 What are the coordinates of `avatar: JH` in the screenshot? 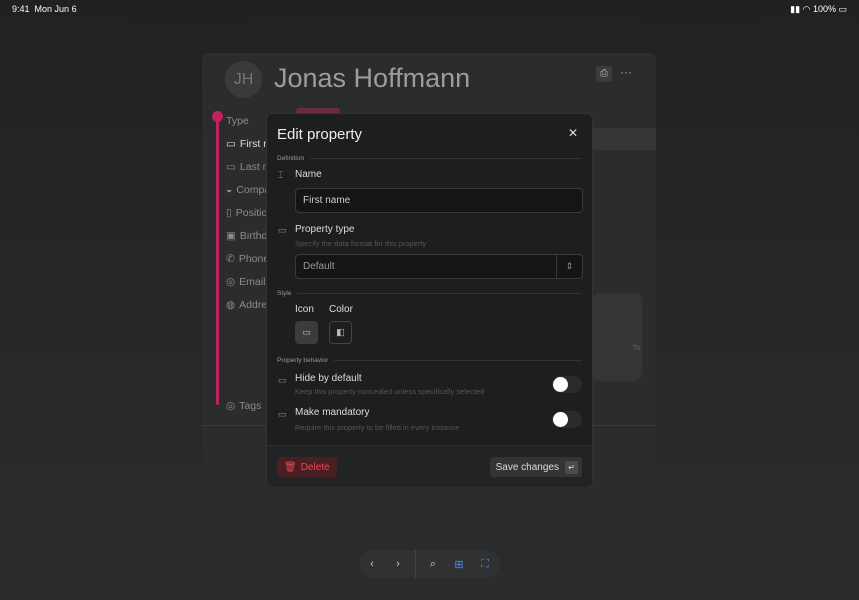 It's located at (243, 79).